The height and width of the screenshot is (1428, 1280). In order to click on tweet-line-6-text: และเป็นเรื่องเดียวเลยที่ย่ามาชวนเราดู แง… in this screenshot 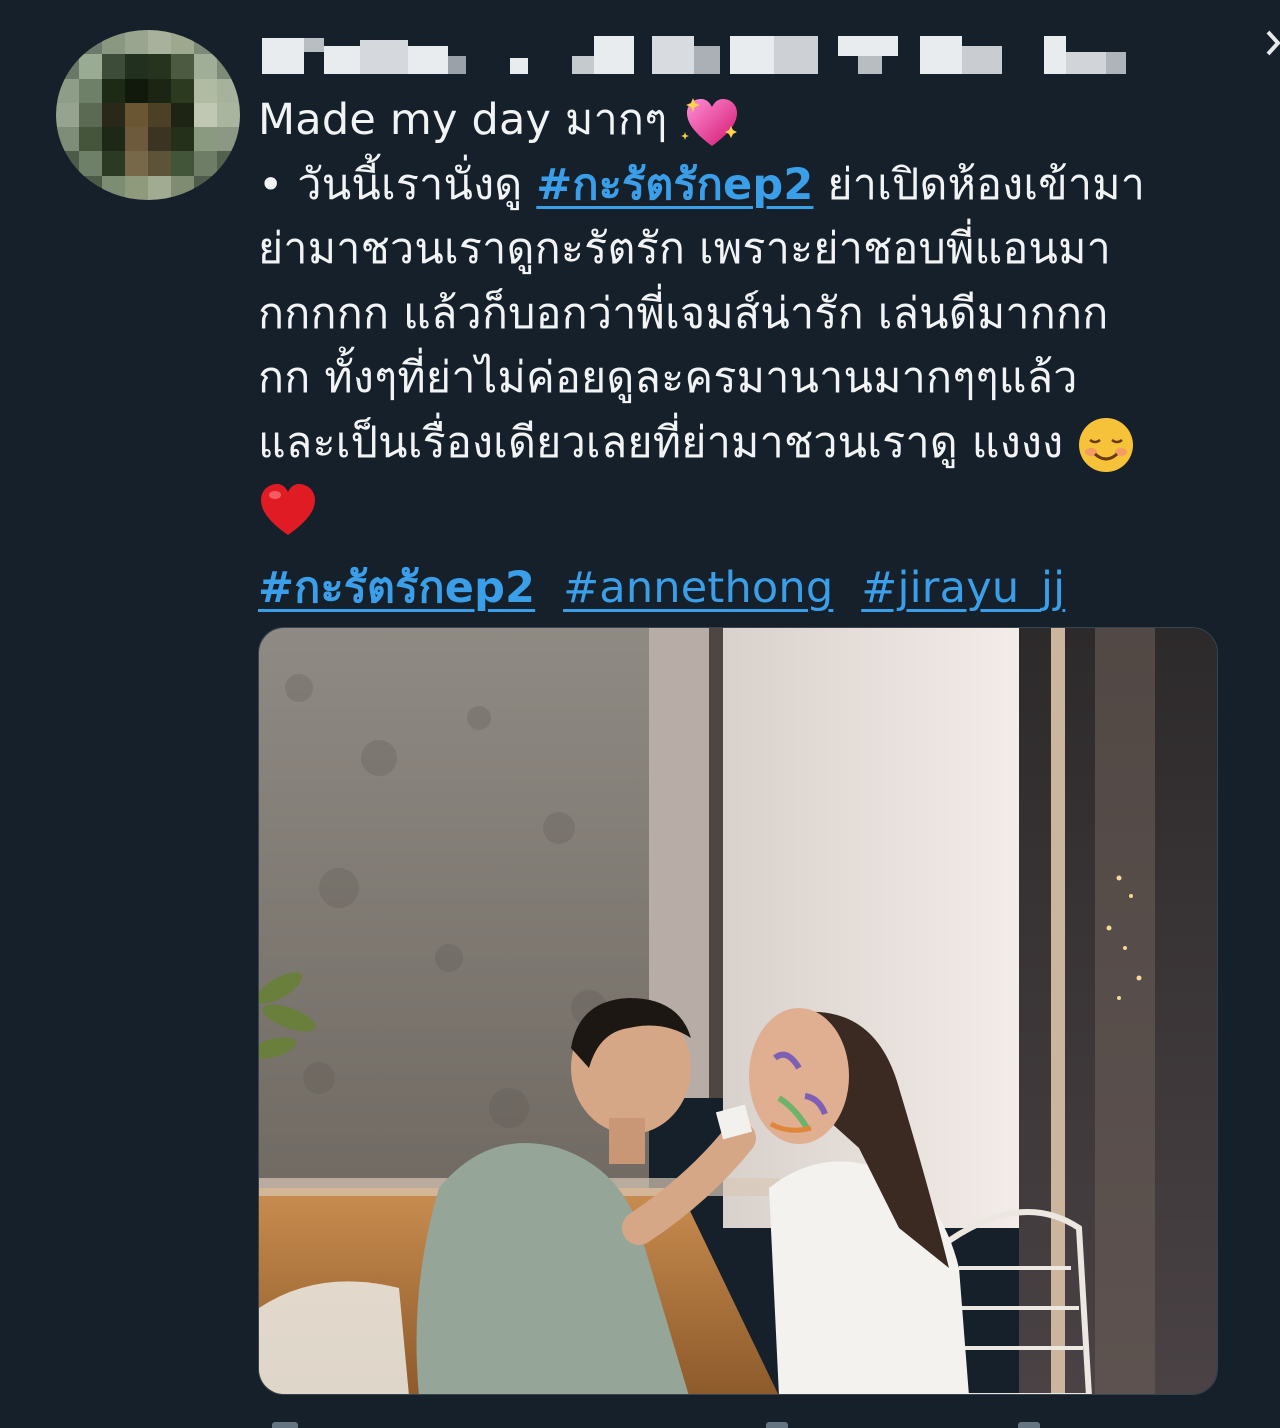, I will do `click(661, 442)`.